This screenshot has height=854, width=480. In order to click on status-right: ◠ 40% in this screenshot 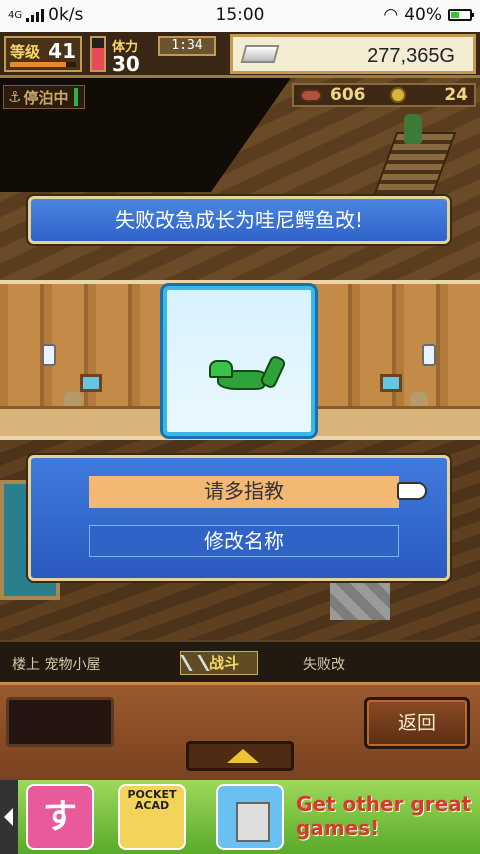, I will do `click(428, 15)`.